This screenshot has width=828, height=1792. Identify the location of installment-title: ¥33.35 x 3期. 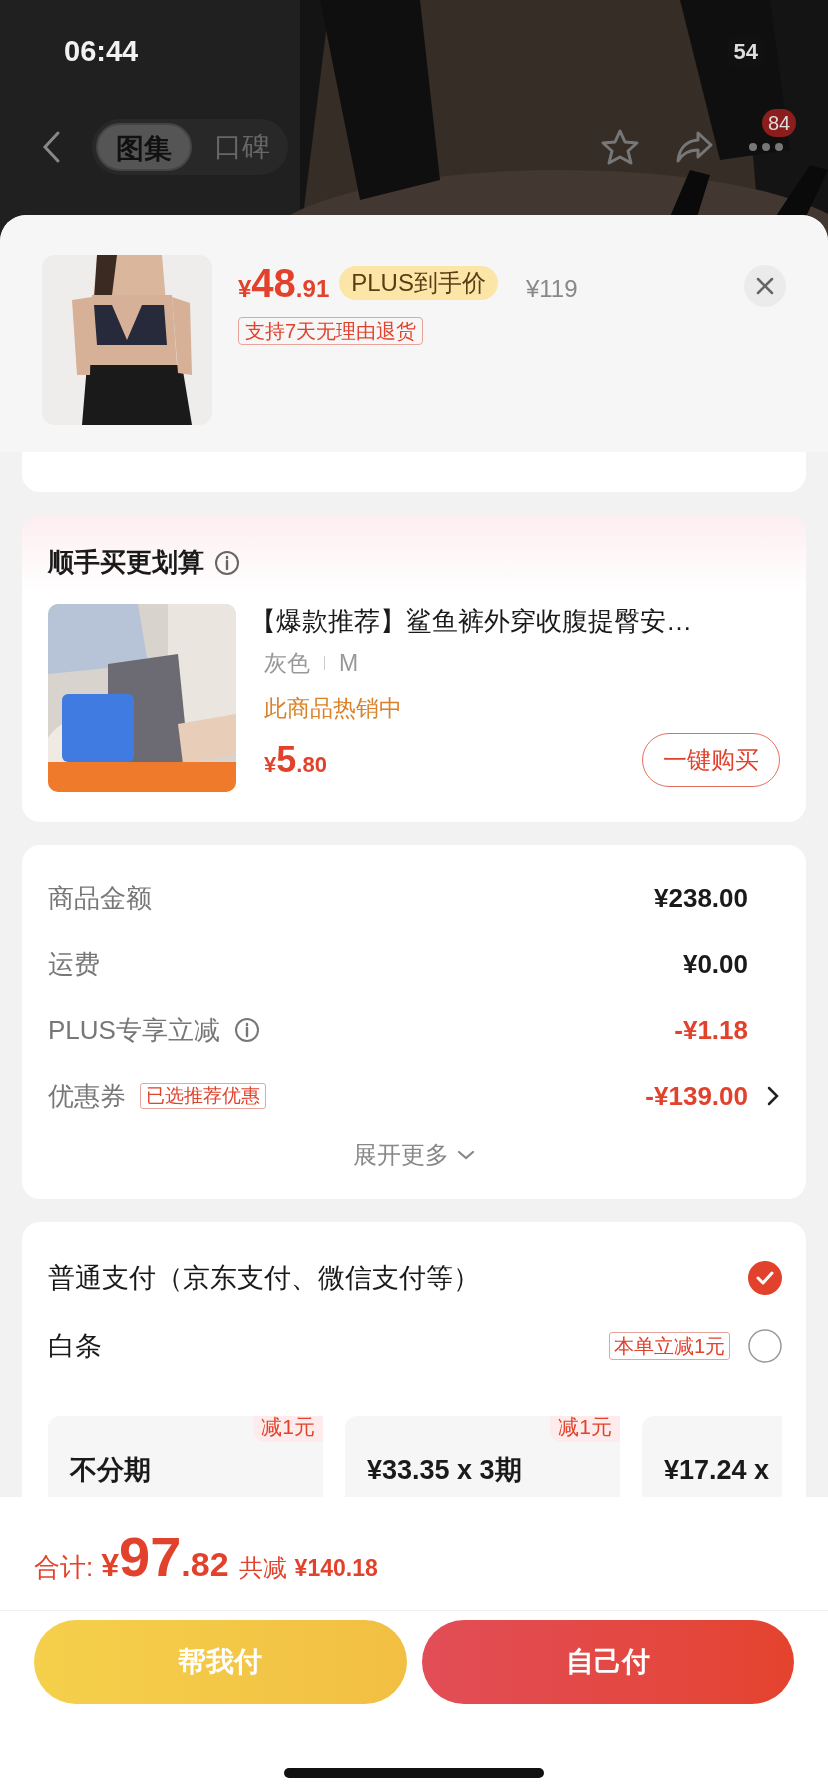
(445, 1470).